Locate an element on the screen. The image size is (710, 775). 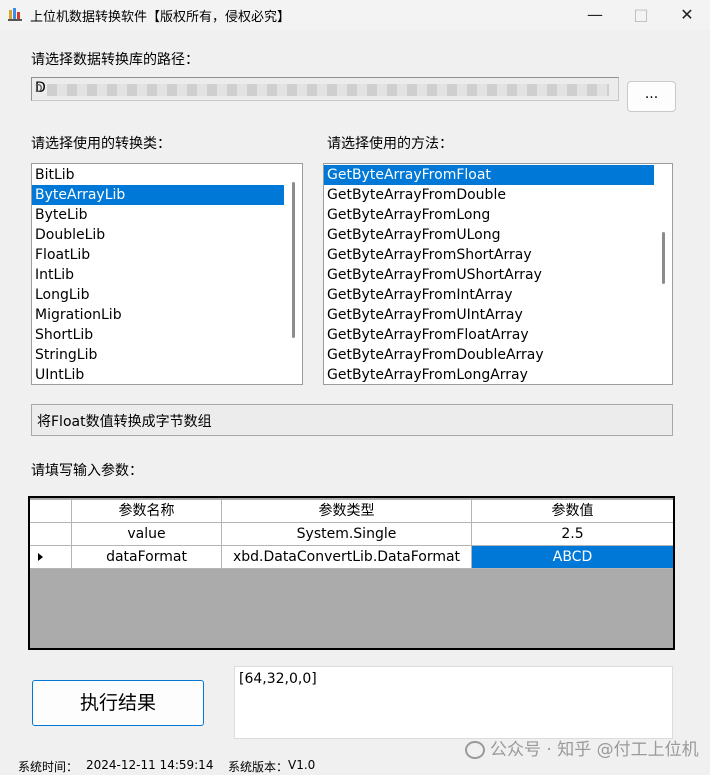
class-item-selected: ByteArrayLib is located at coordinates (158, 195).